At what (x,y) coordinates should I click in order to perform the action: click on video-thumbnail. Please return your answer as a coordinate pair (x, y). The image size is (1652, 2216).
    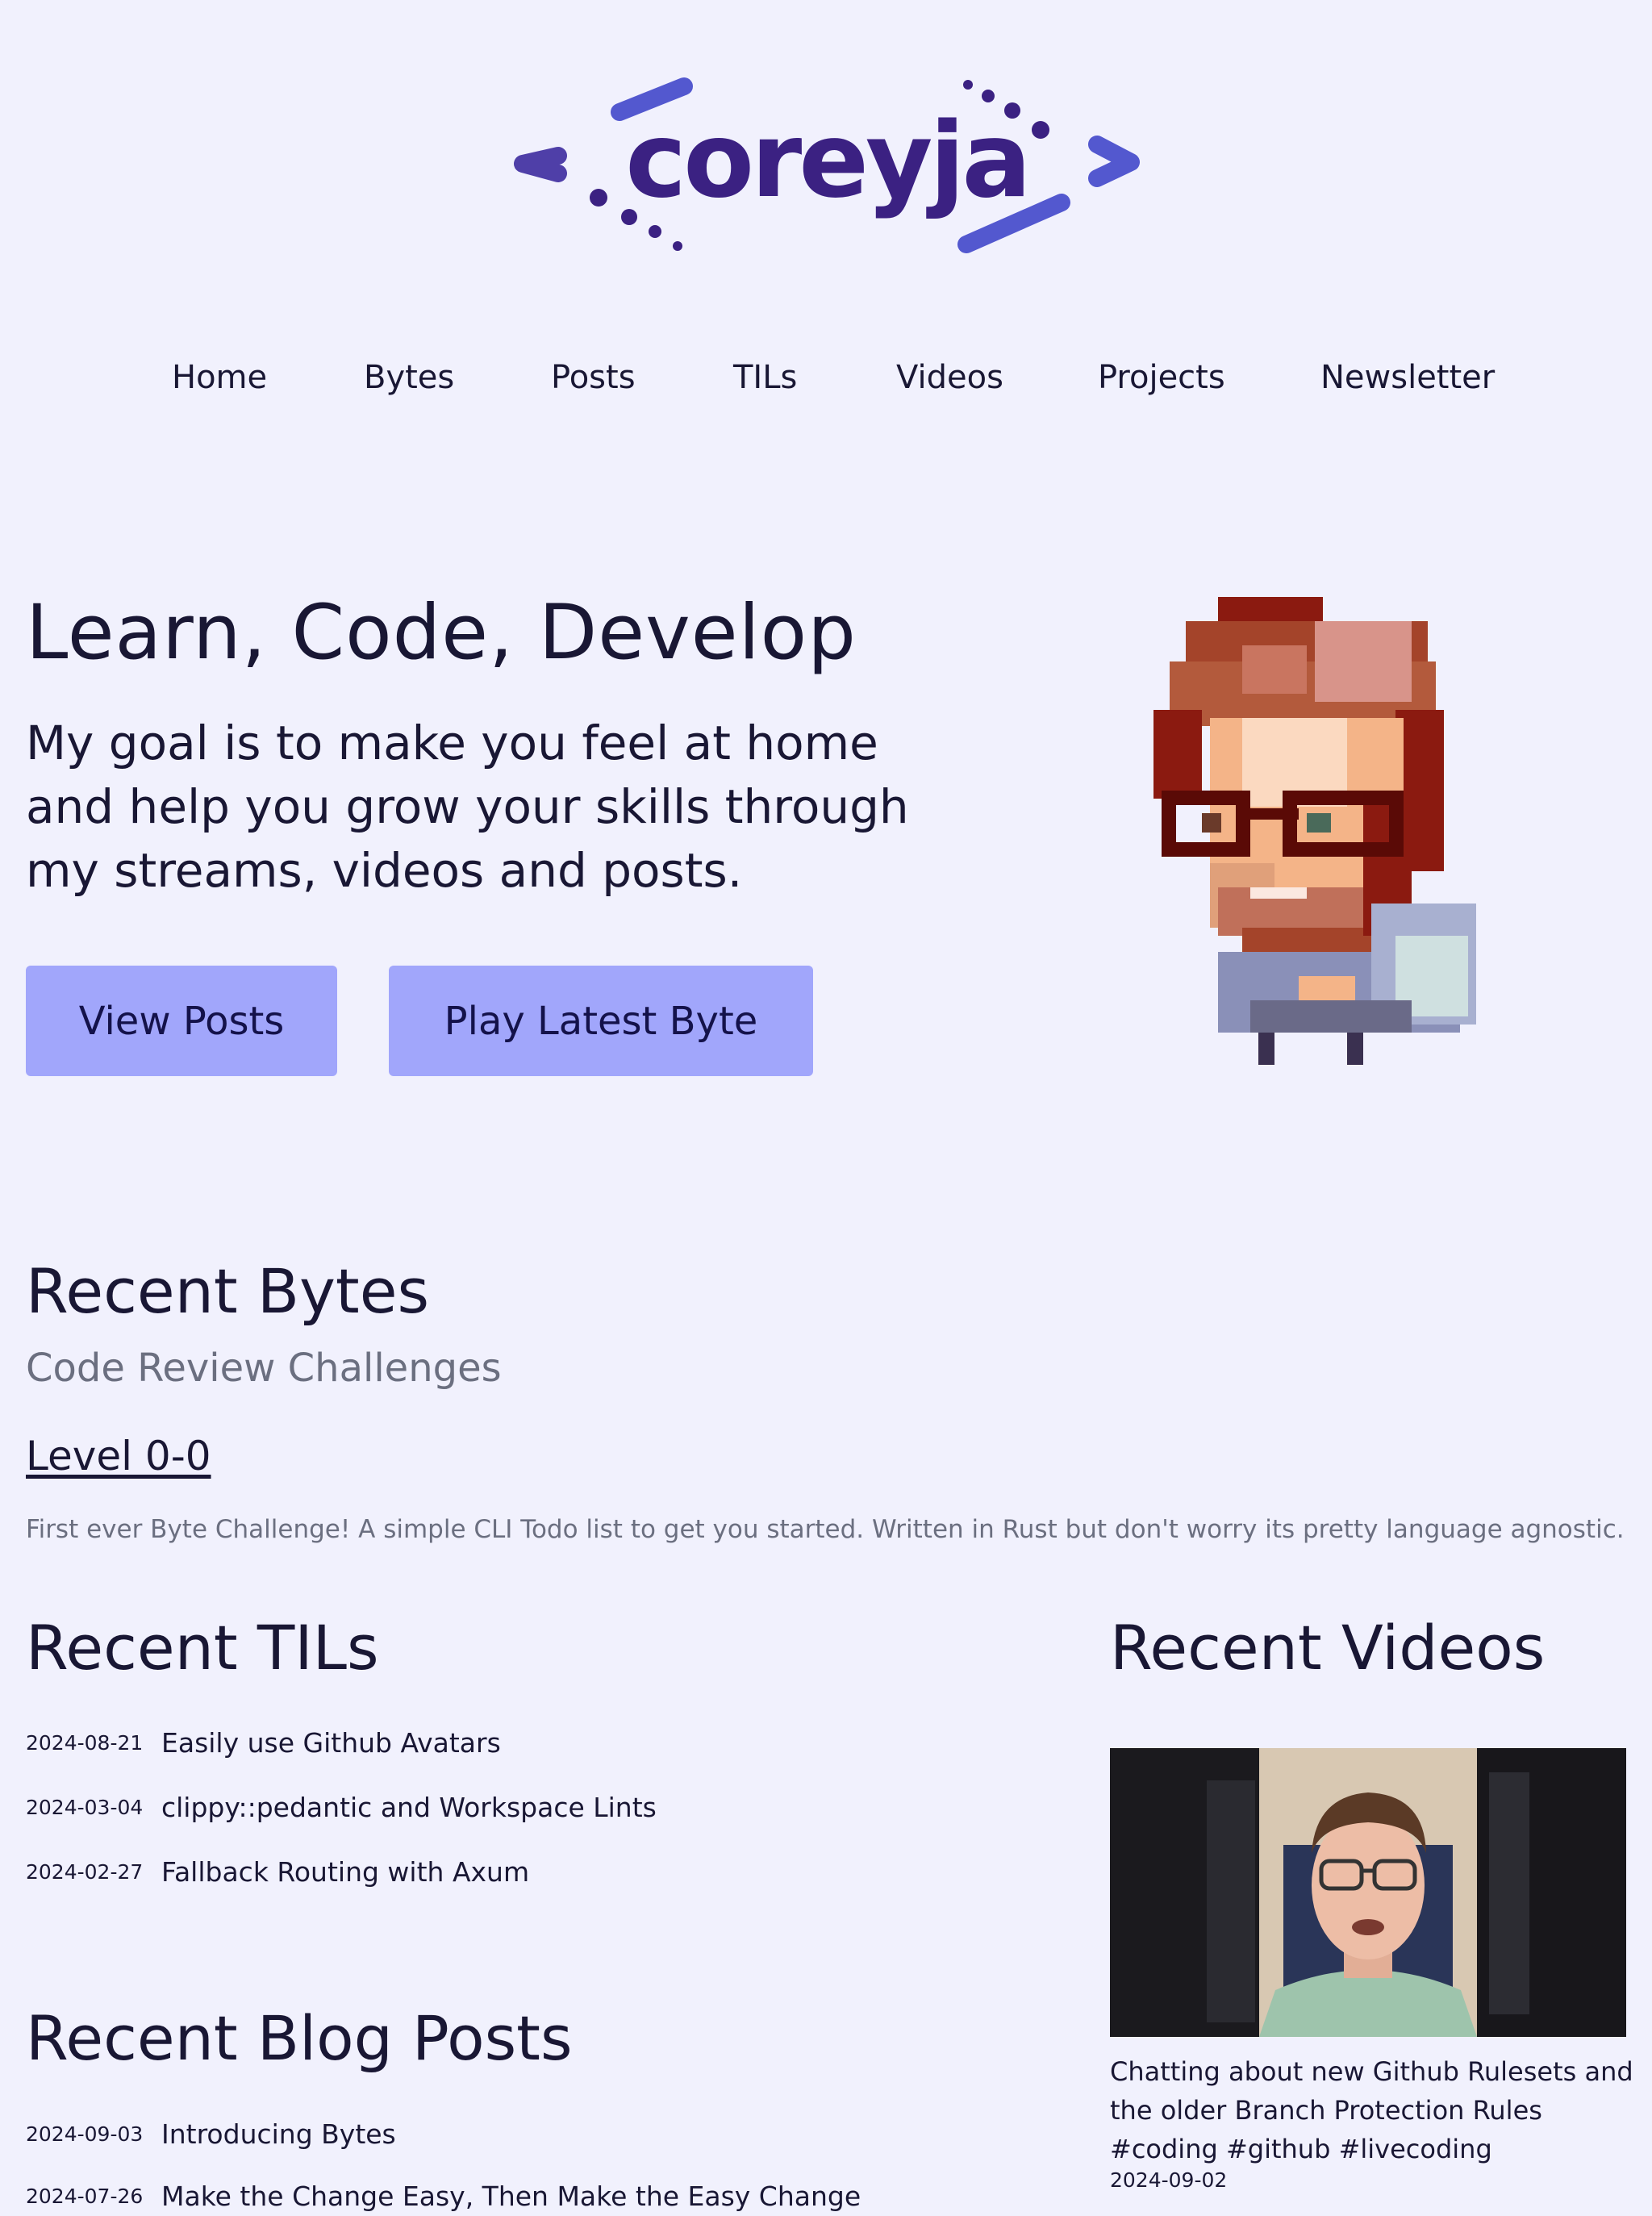
    Looking at the image, I should click on (1368, 1892).